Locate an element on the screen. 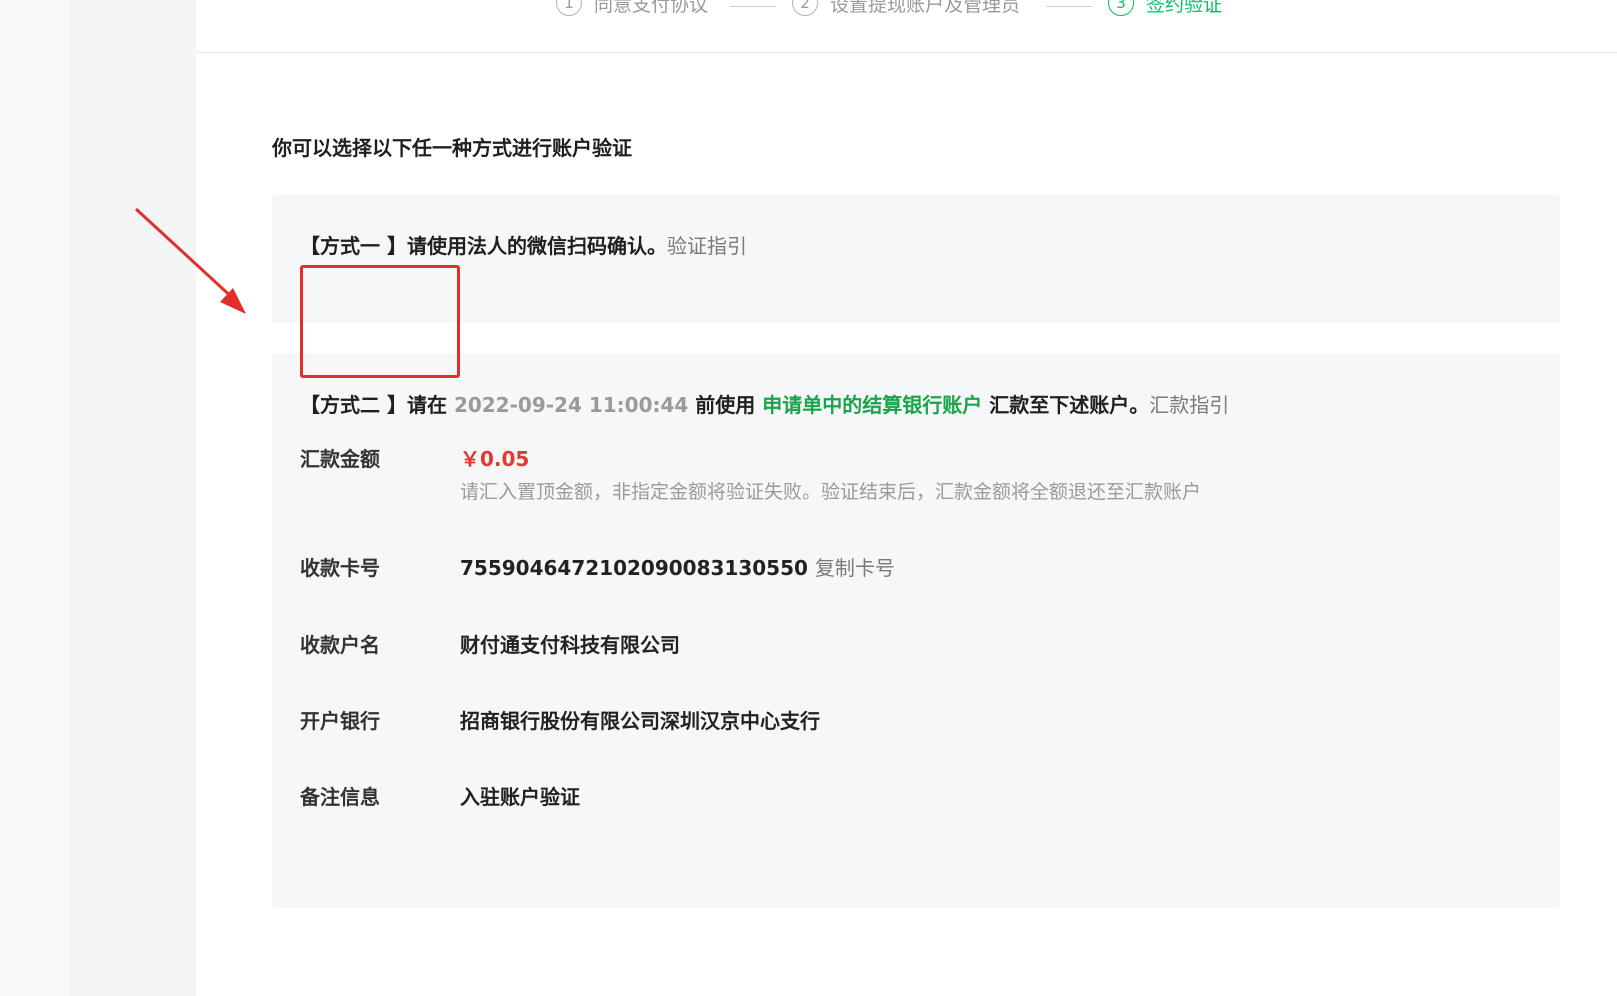 The height and width of the screenshot is (996, 1617). deadline-text: 2022-09-24 11:00:44 is located at coordinates (571, 405).